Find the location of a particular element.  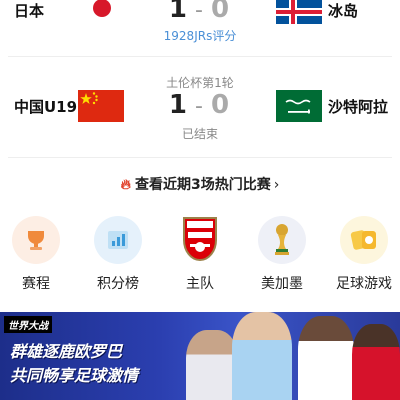

hot-matches-link: 🔥︎ 查看近期3场热门比赛 › is located at coordinates (200, 184).